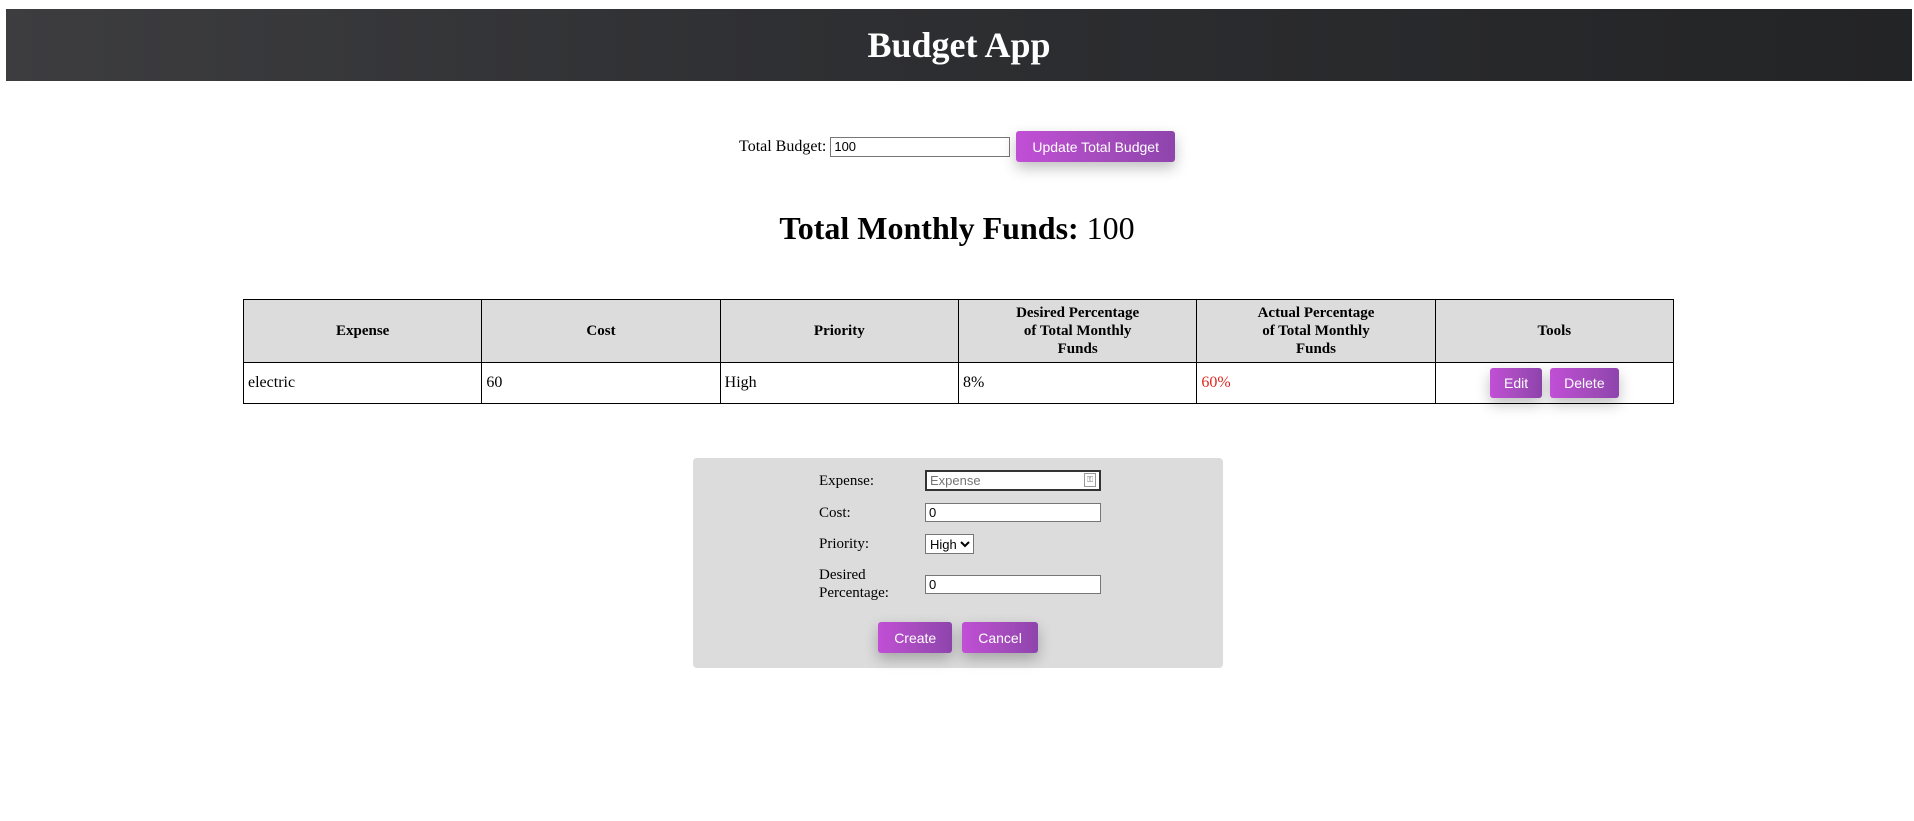 This screenshot has width=1914, height=821. I want to click on total-monthly-funds-value: 100, so click(1110, 228).